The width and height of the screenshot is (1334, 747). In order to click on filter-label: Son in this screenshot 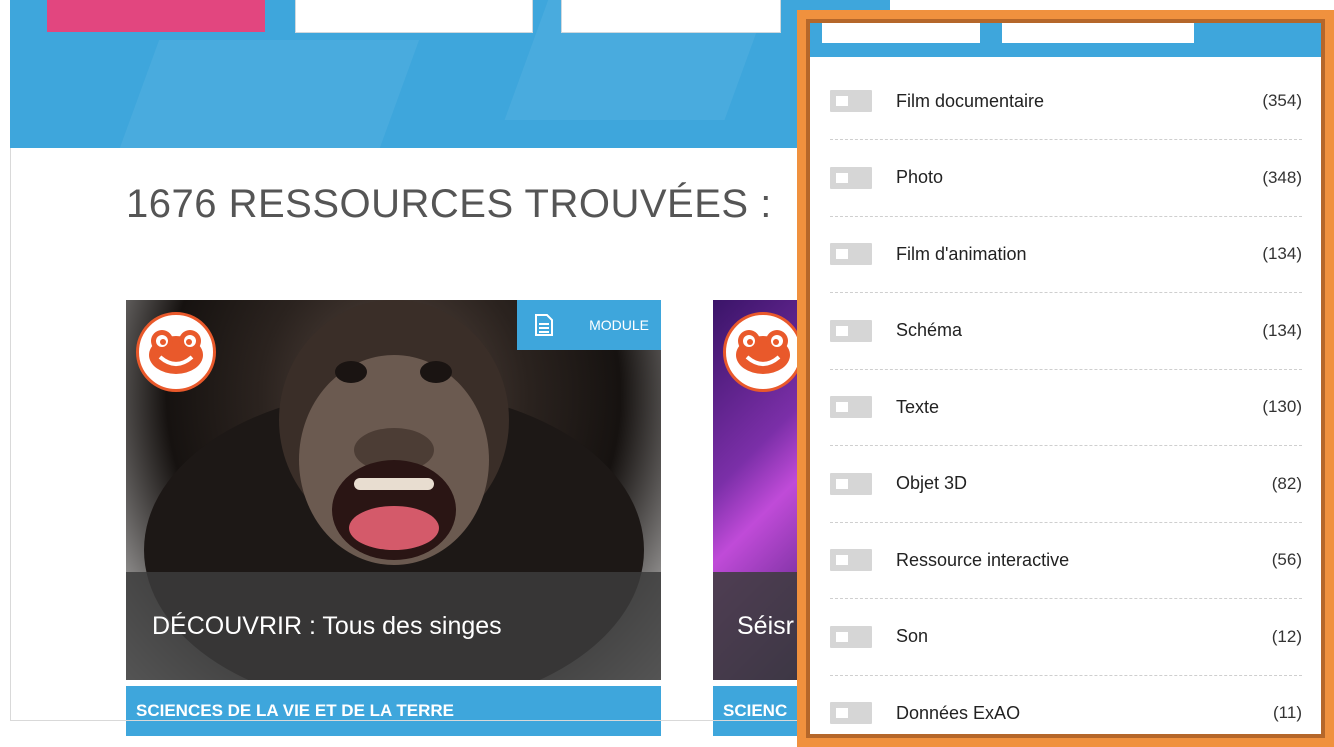, I will do `click(912, 636)`.